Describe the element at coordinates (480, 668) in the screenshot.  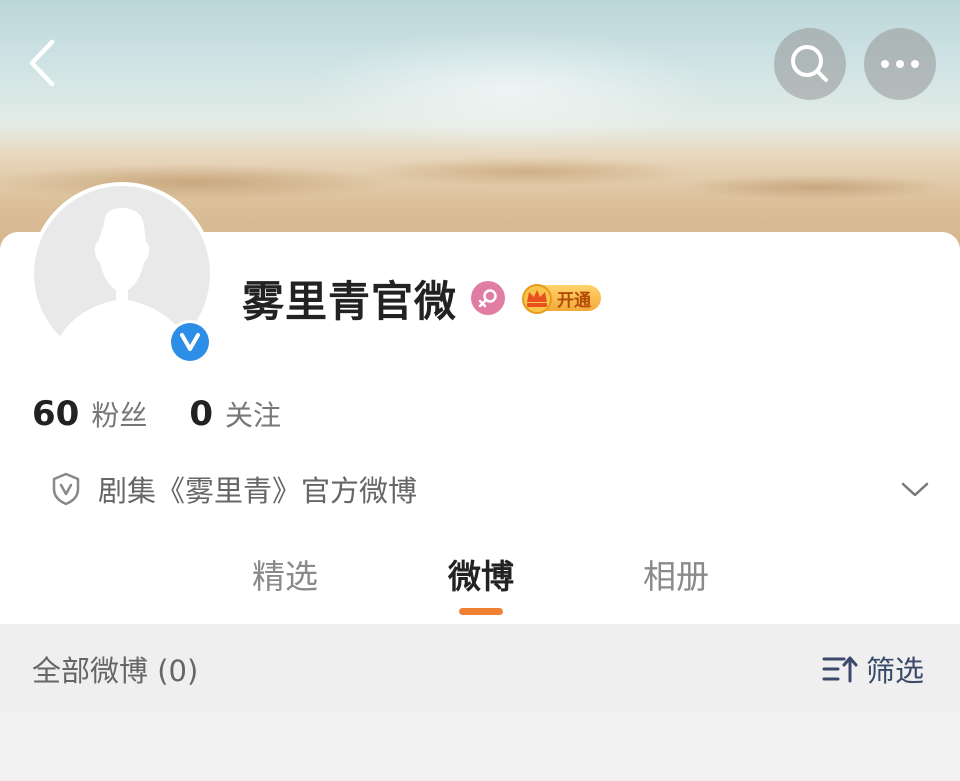
I see `feed-header: 全部微博 (0) 筛选` at that location.